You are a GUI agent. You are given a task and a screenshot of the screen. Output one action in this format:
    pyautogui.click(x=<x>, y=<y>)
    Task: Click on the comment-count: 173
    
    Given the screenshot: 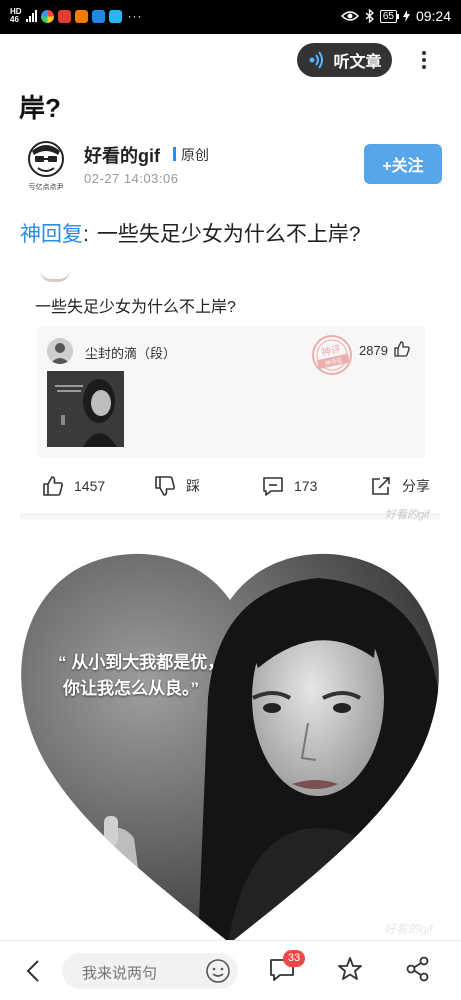 What is the action you would take?
    pyautogui.click(x=306, y=486)
    